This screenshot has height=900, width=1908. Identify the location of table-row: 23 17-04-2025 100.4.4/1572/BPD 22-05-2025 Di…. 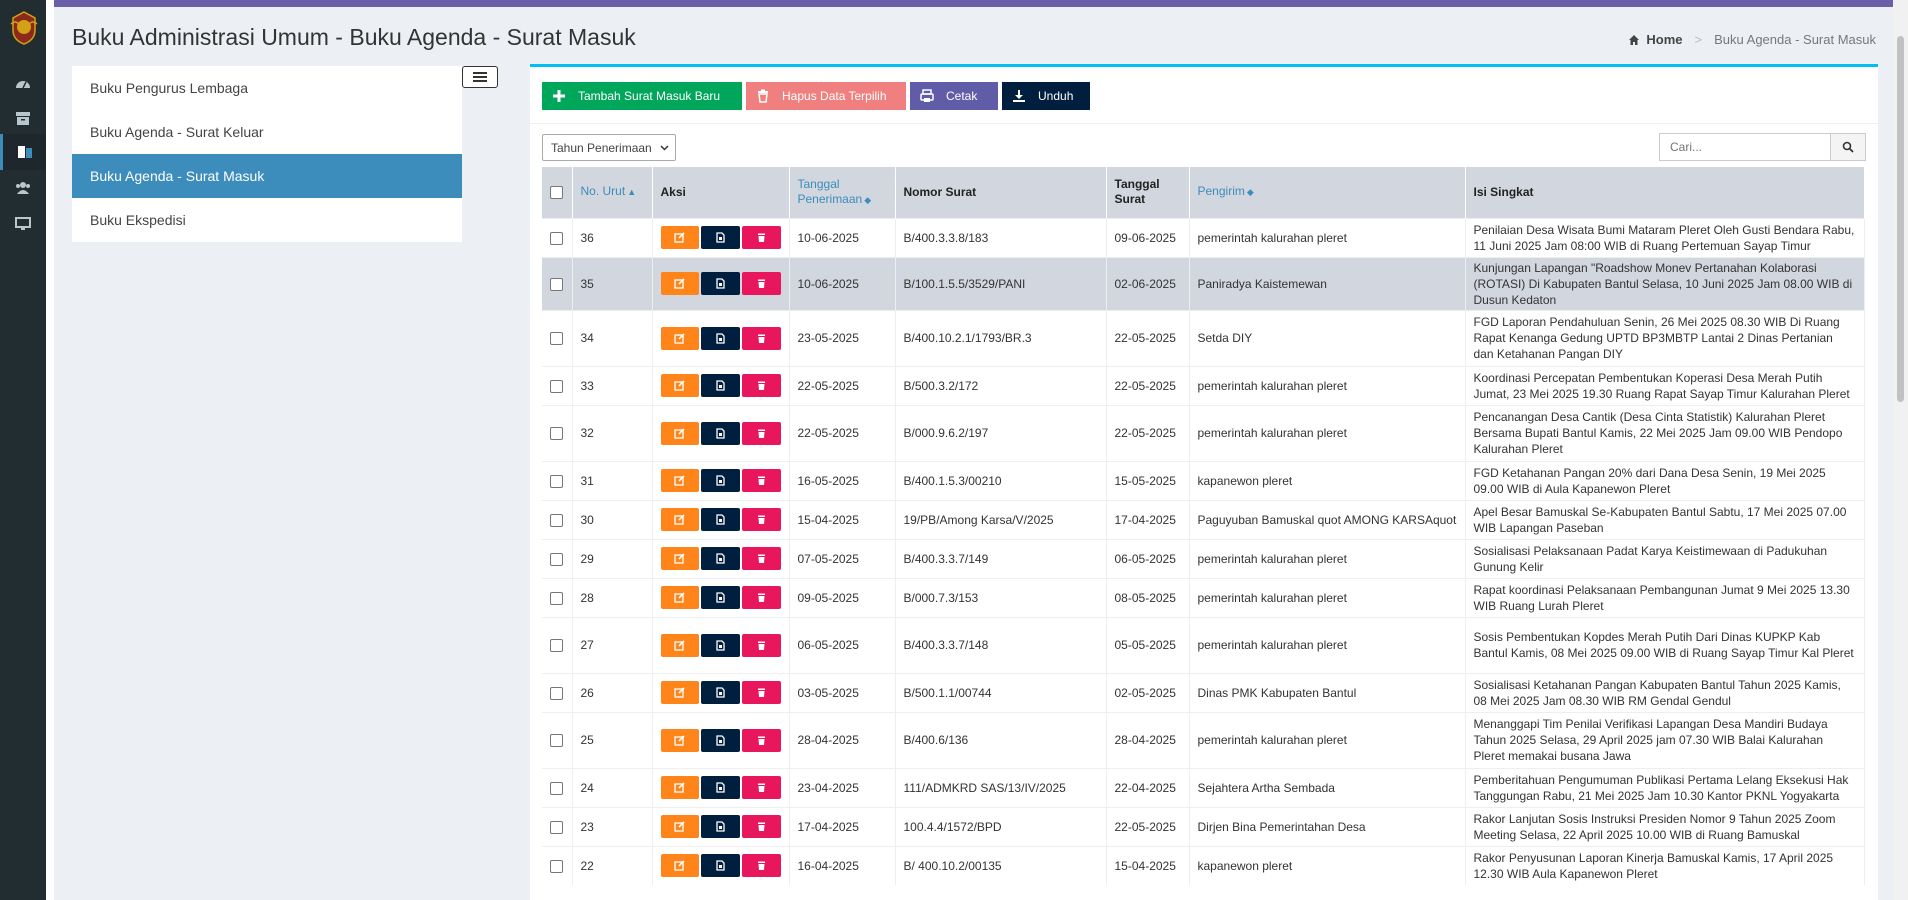
(1203, 826).